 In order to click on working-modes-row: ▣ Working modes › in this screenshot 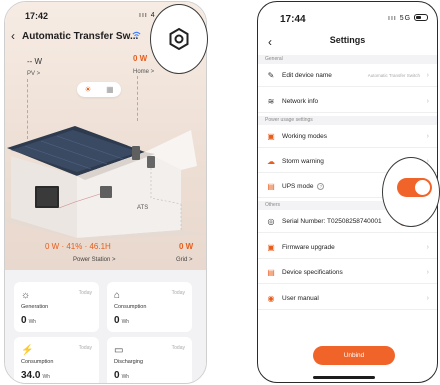, I will do `click(347, 137)`.